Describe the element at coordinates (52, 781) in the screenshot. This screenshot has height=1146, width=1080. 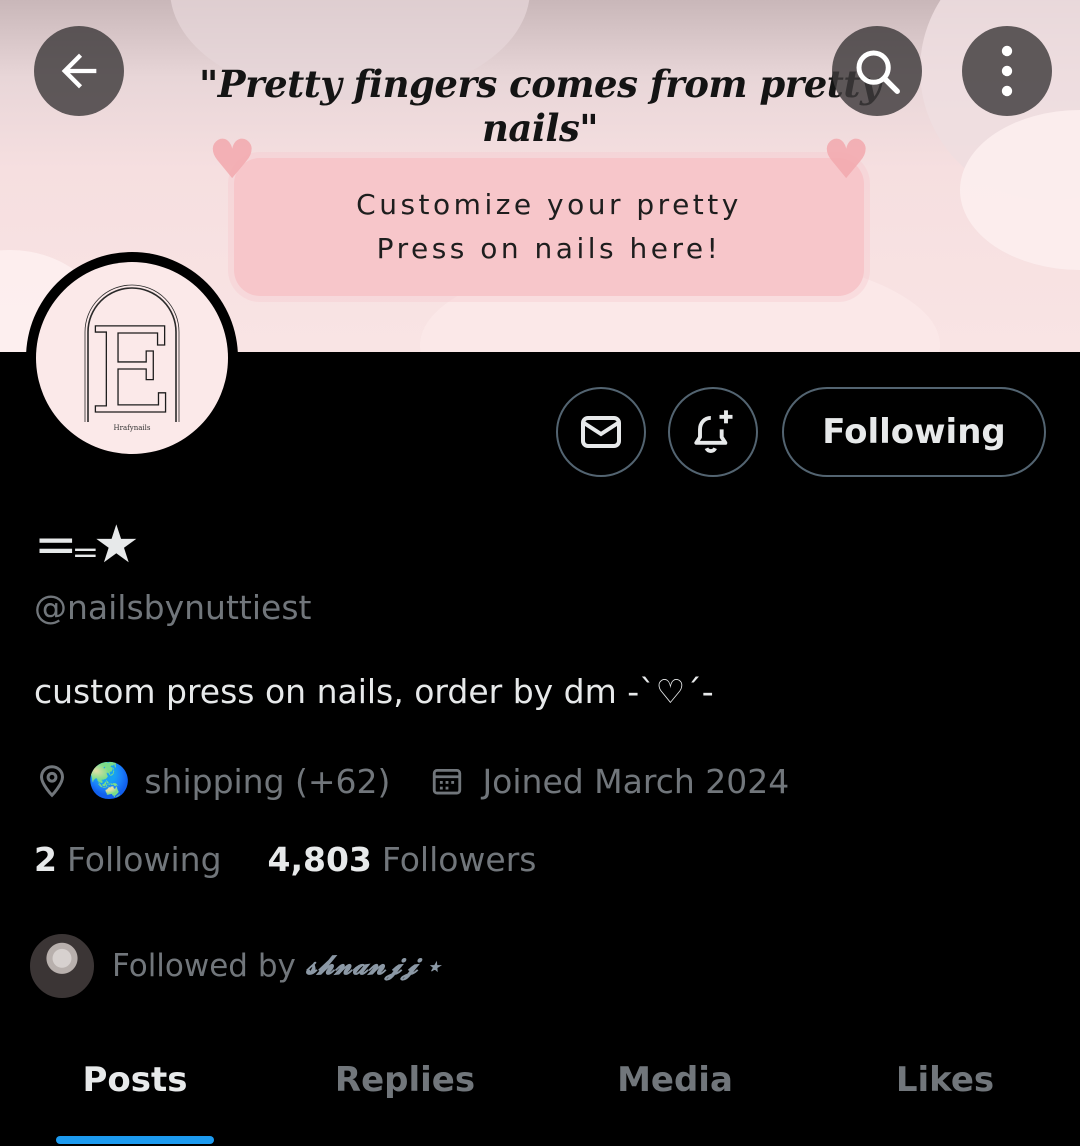
I see `location-pin-icon` at that location.